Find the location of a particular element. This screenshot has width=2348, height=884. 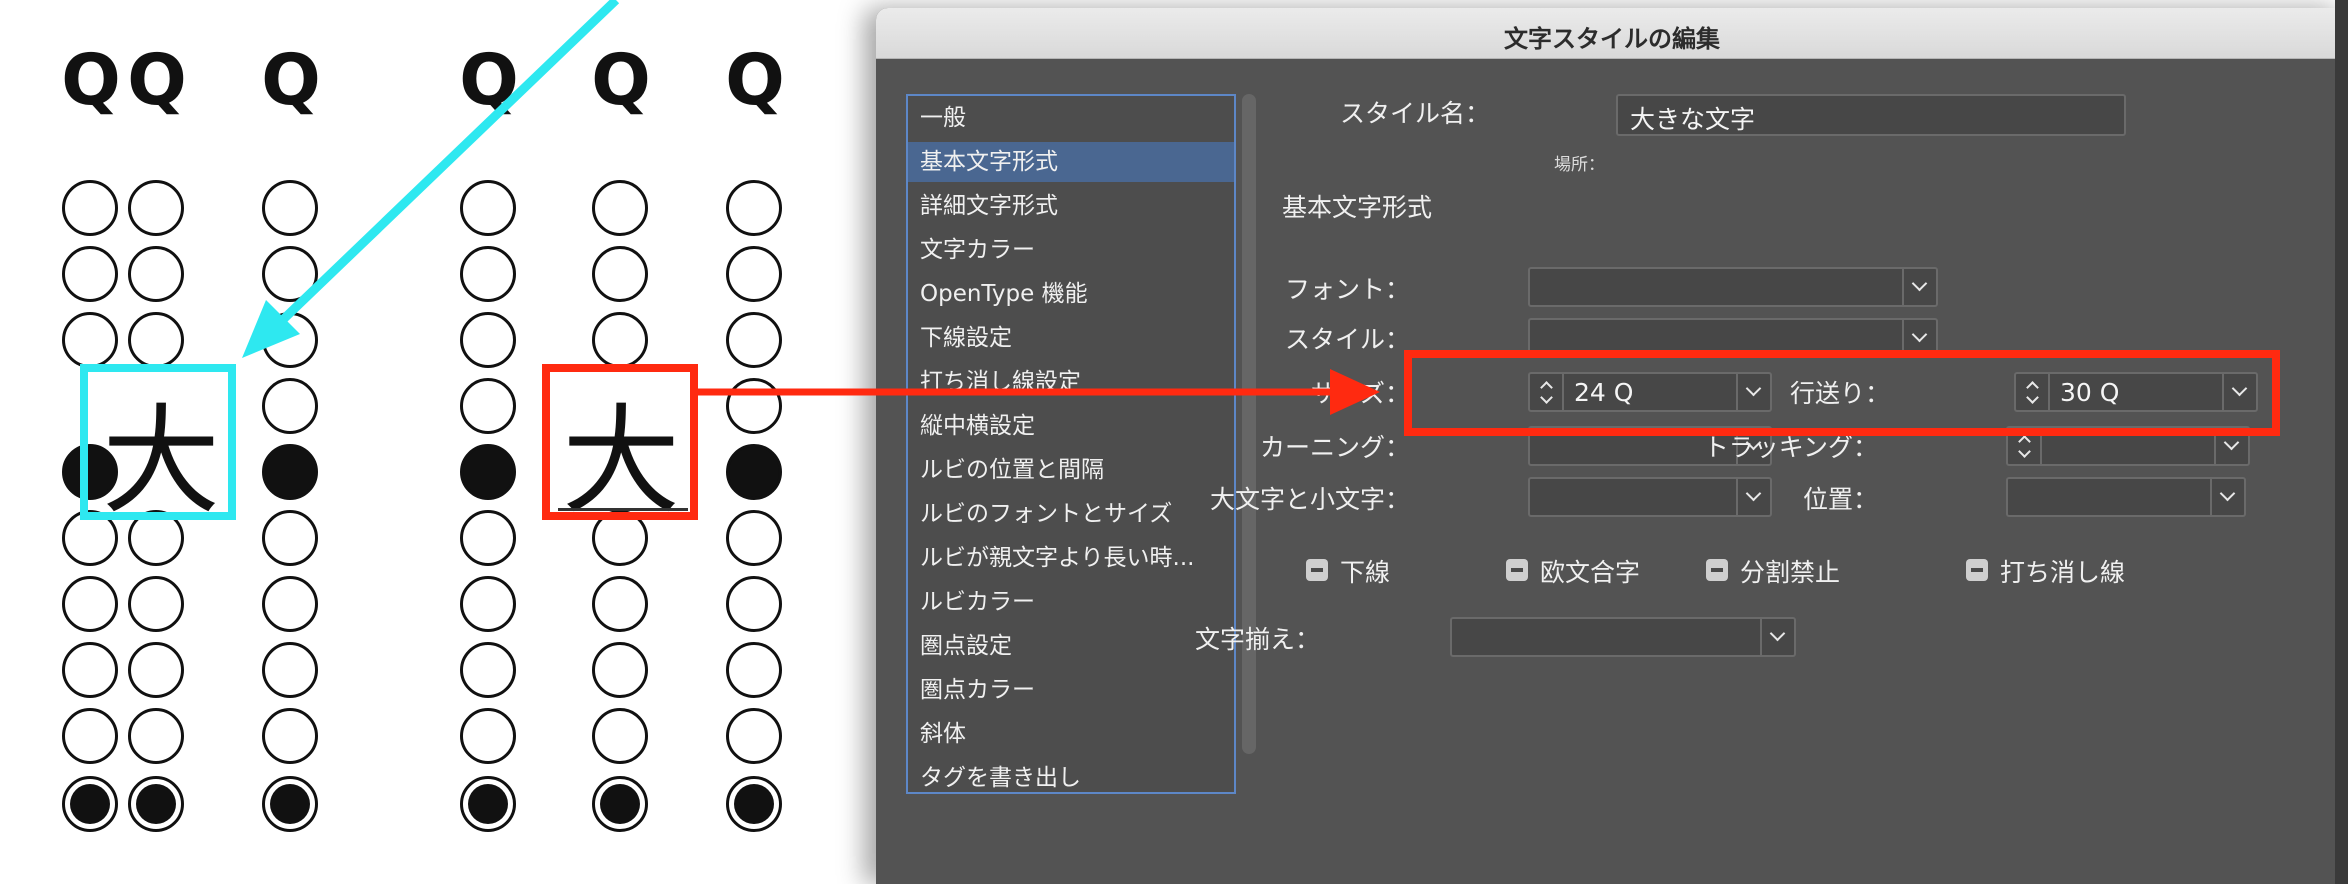

category-item: 下線設定 is located at coordinates (1071, 338).